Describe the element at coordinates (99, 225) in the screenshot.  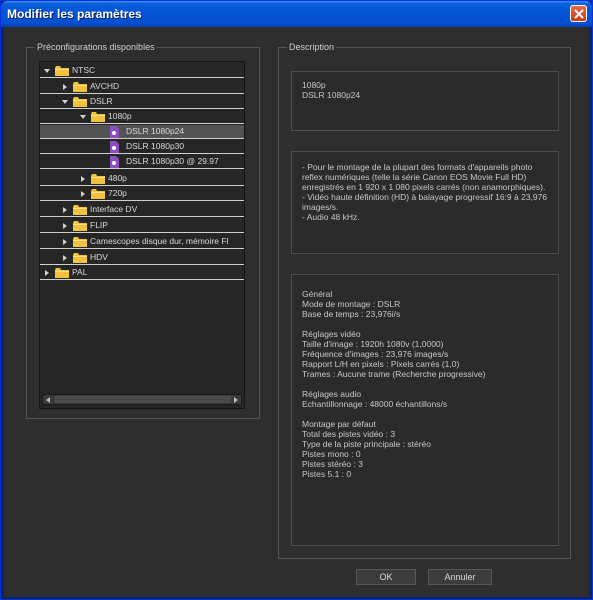
I see `tree-item-label: FLIP` at that location.